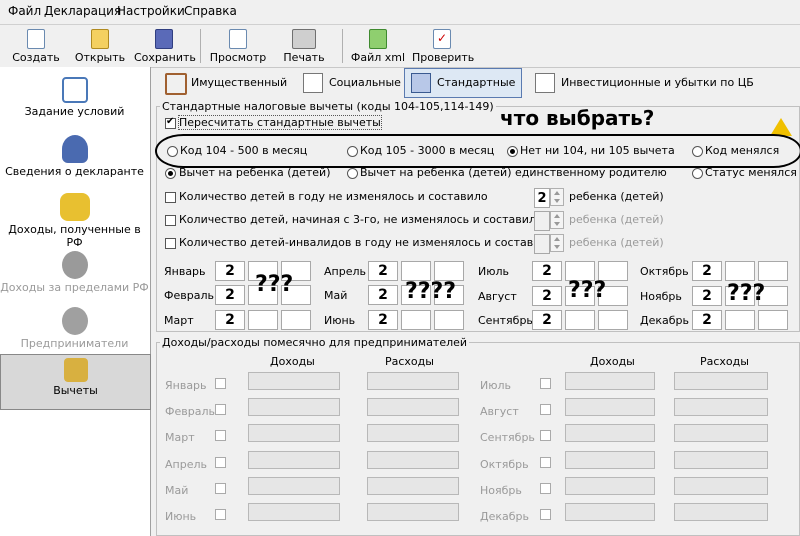 This screenshot has width=800, height=536. I want to click on menu-file: Файл, so click(24, 11).